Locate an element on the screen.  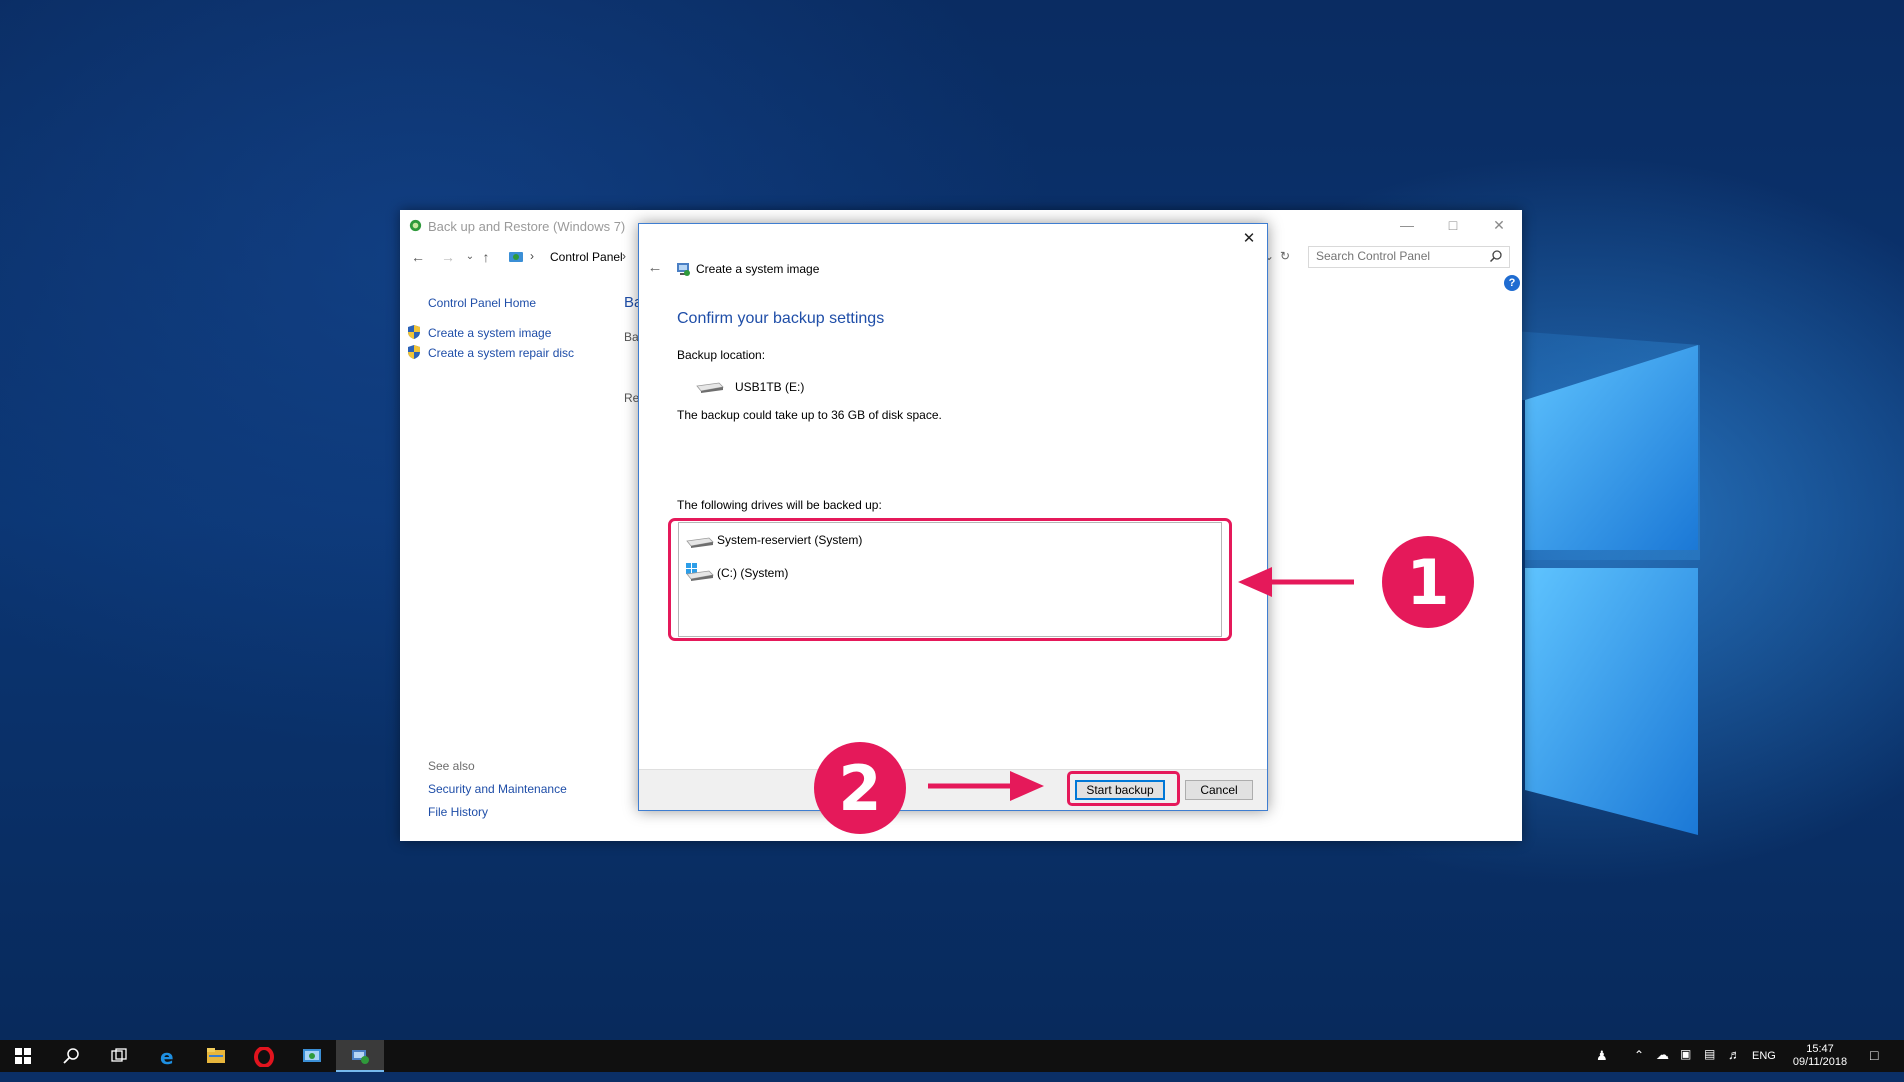
control-panel-taskbar-button is located at coordinates (312, 1056).